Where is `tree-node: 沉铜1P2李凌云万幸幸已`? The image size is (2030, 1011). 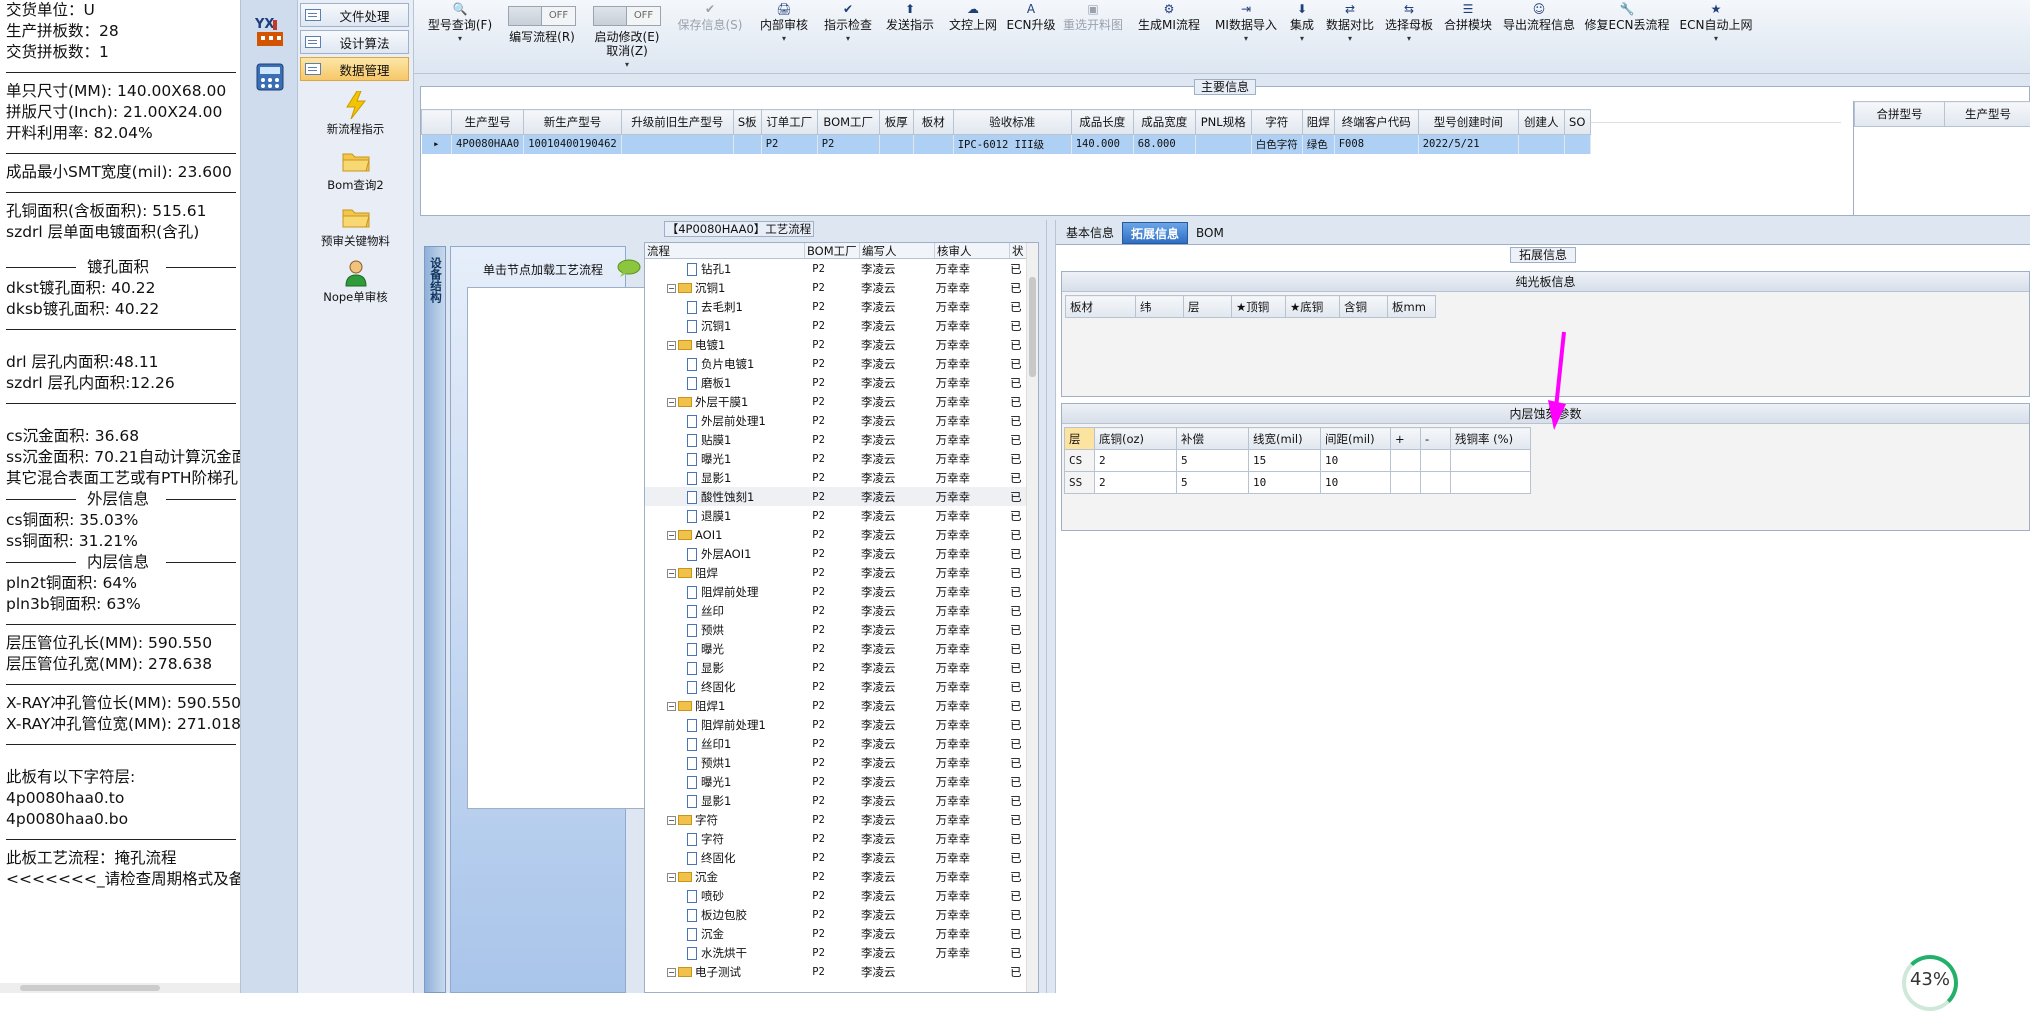
tree-node: 沉铜1P2李凌云万幸幸已 is located at coordinates (841, 325).